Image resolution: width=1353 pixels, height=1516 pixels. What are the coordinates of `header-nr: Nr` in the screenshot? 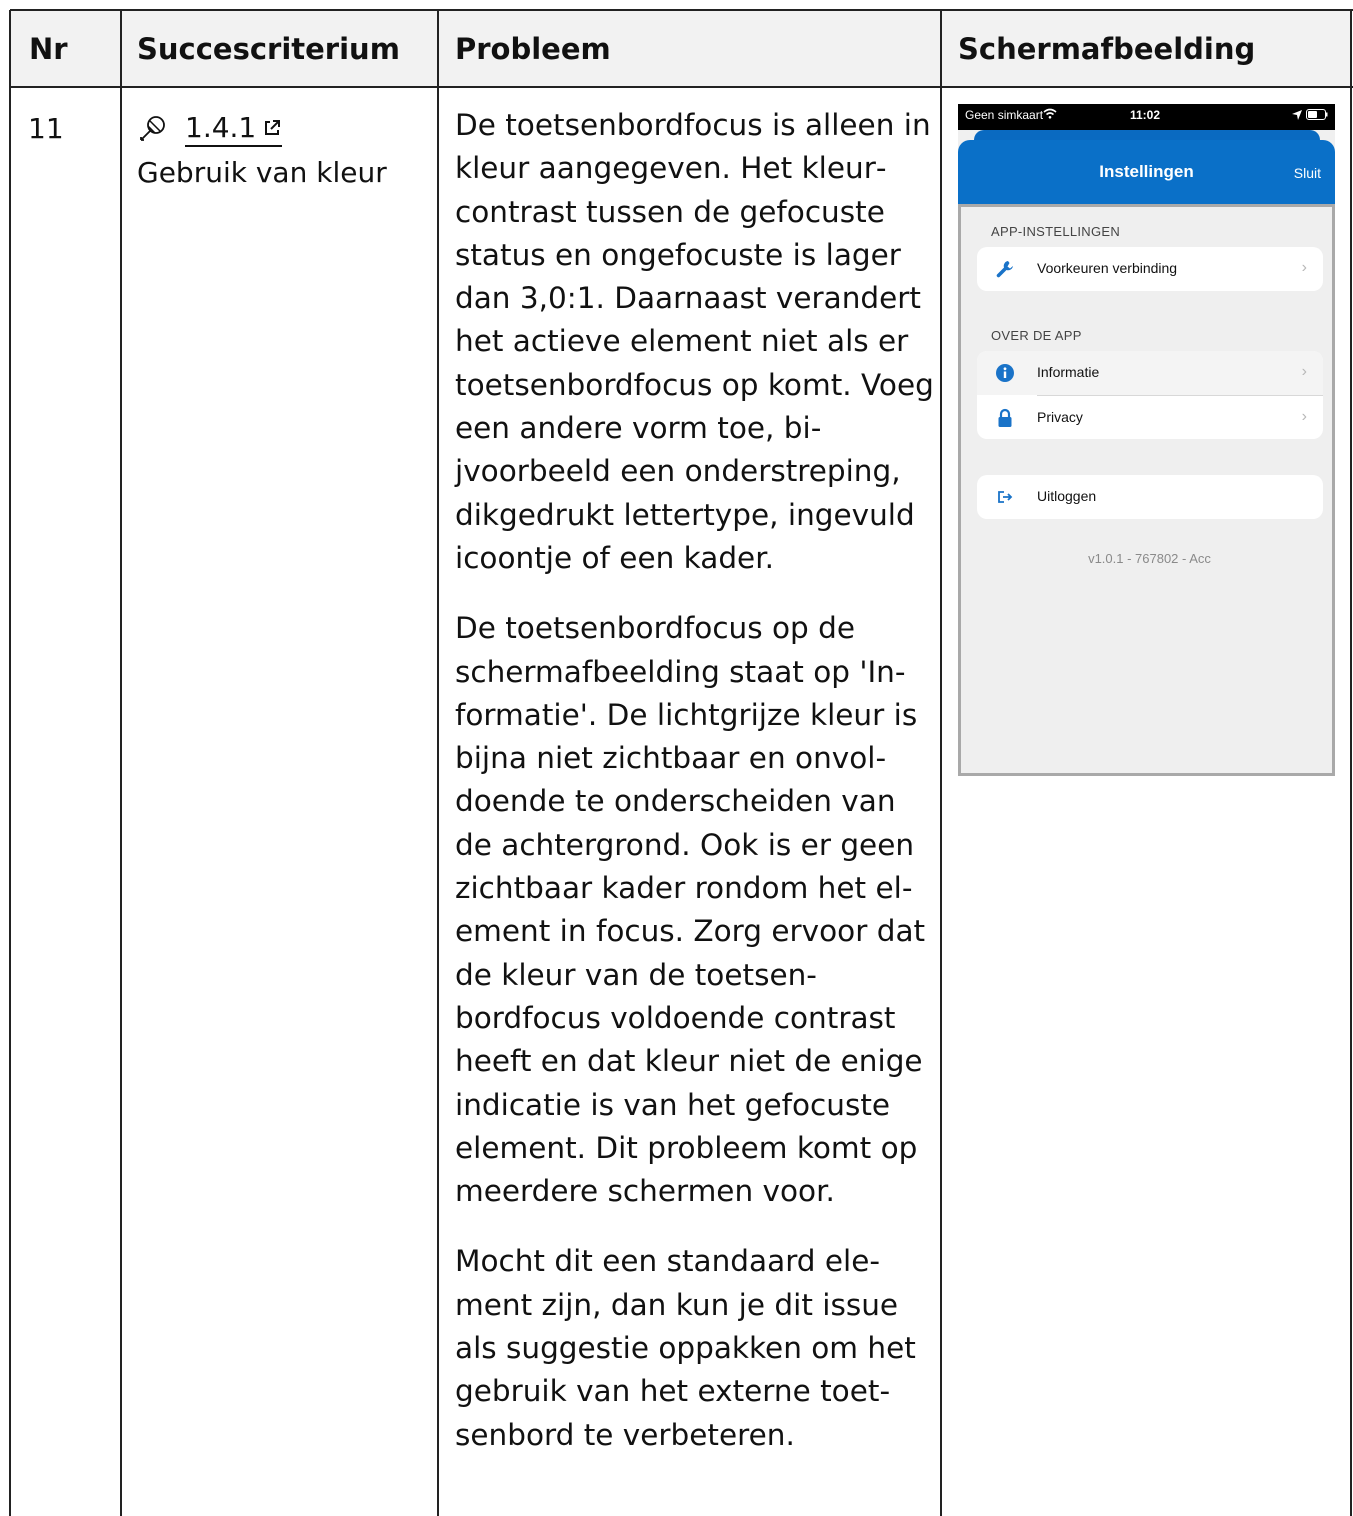 It's located at (48, 49).